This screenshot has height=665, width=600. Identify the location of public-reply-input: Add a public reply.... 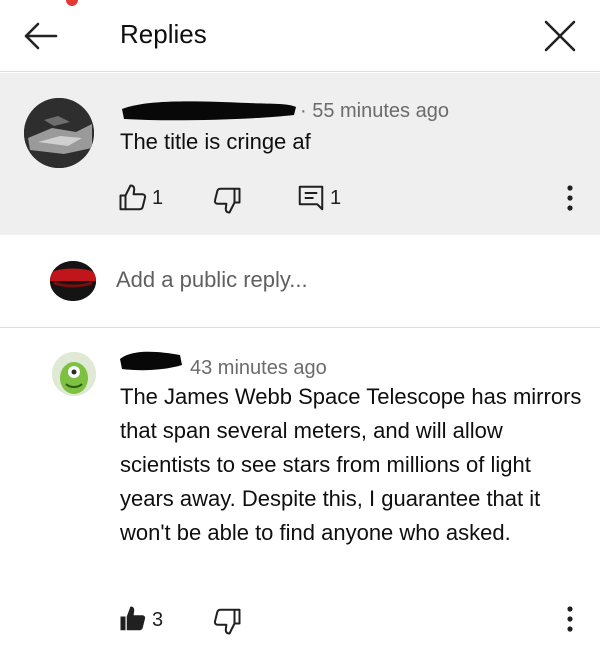
(336, 280).